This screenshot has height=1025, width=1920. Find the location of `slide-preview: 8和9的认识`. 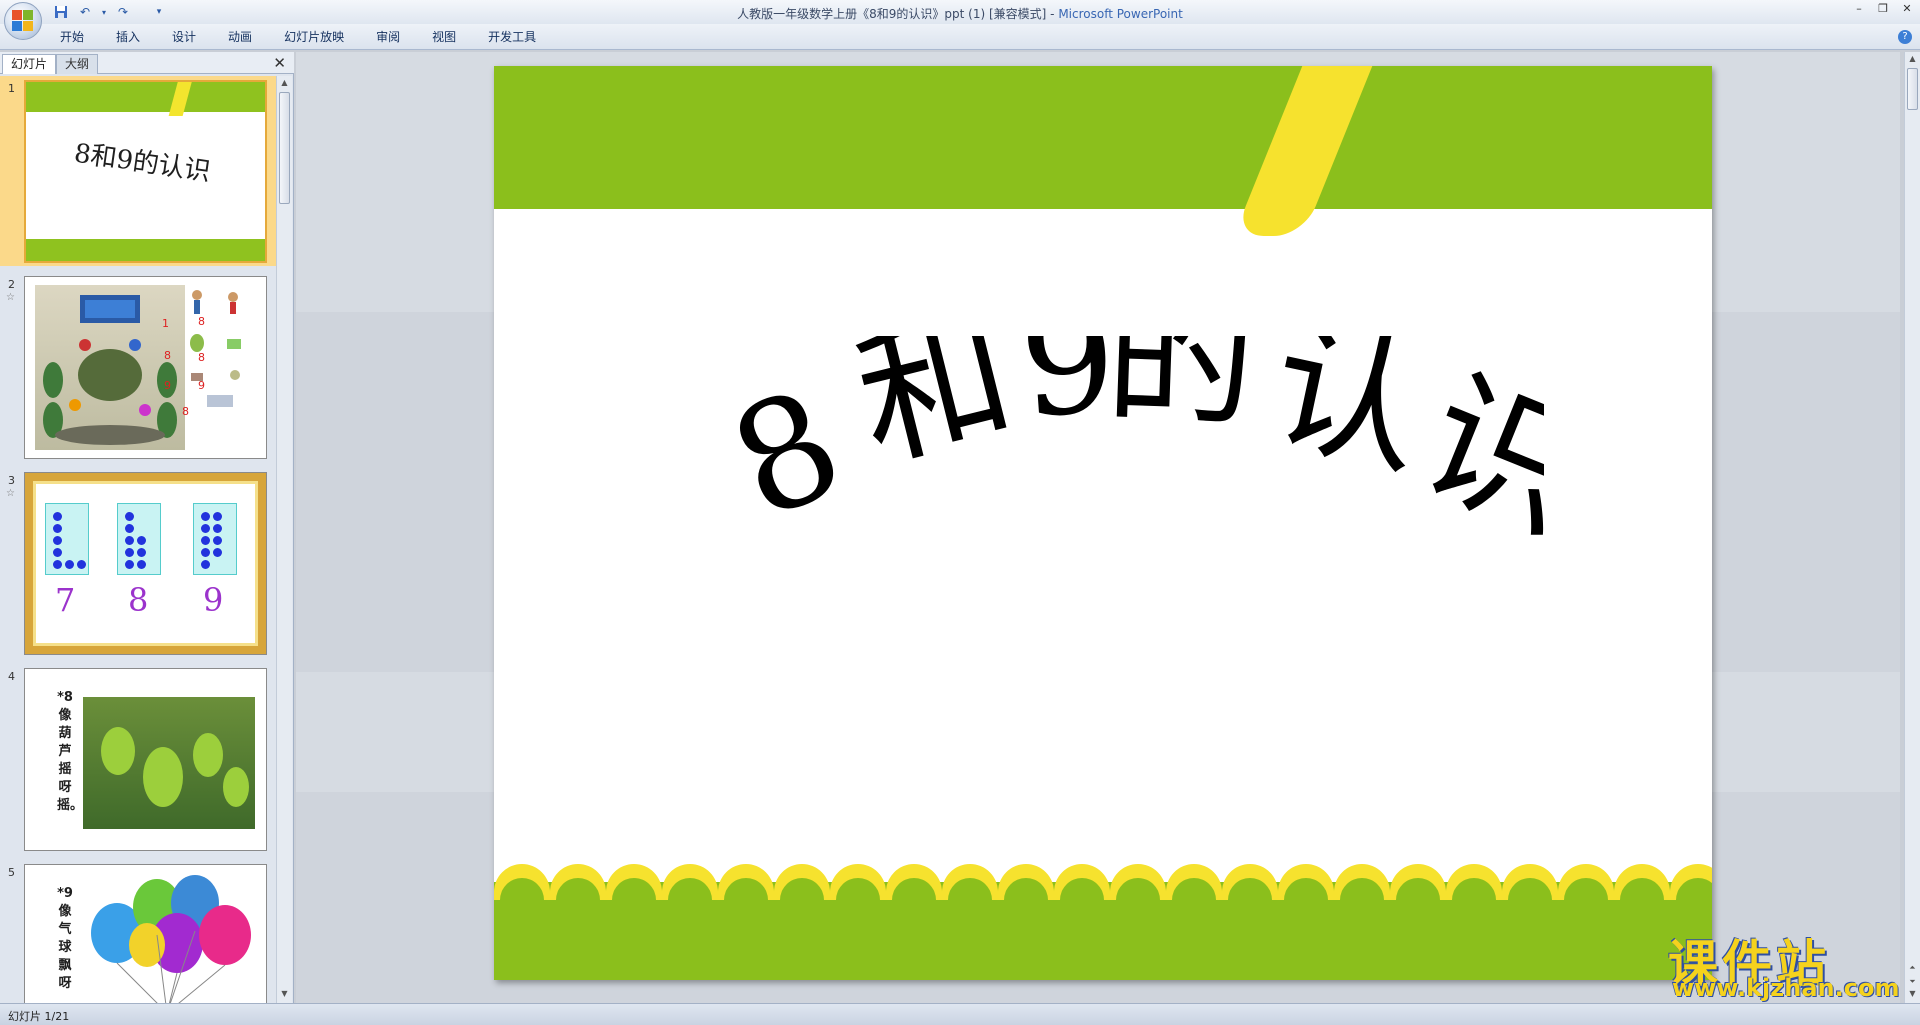

slide-preview: 8和9的认识 is located at coordinates (145, 171).